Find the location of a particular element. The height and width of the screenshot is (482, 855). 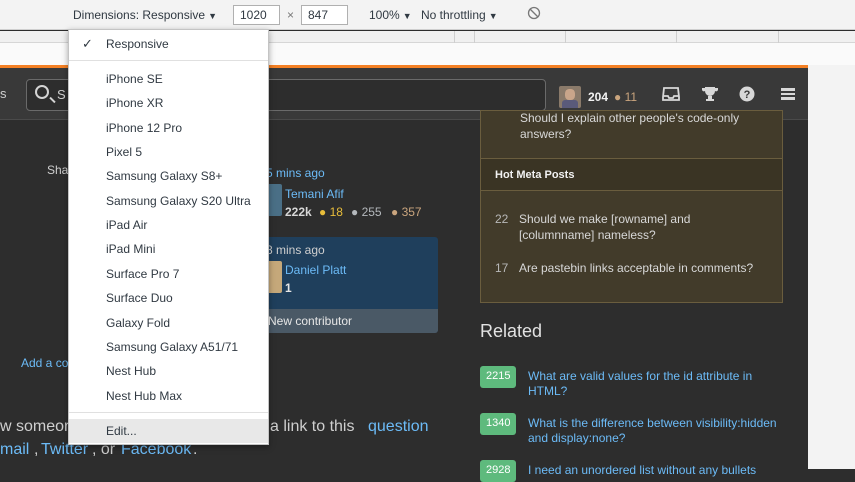

menu-item-device: Galaxy Fold is located at coordinates (168, 323).